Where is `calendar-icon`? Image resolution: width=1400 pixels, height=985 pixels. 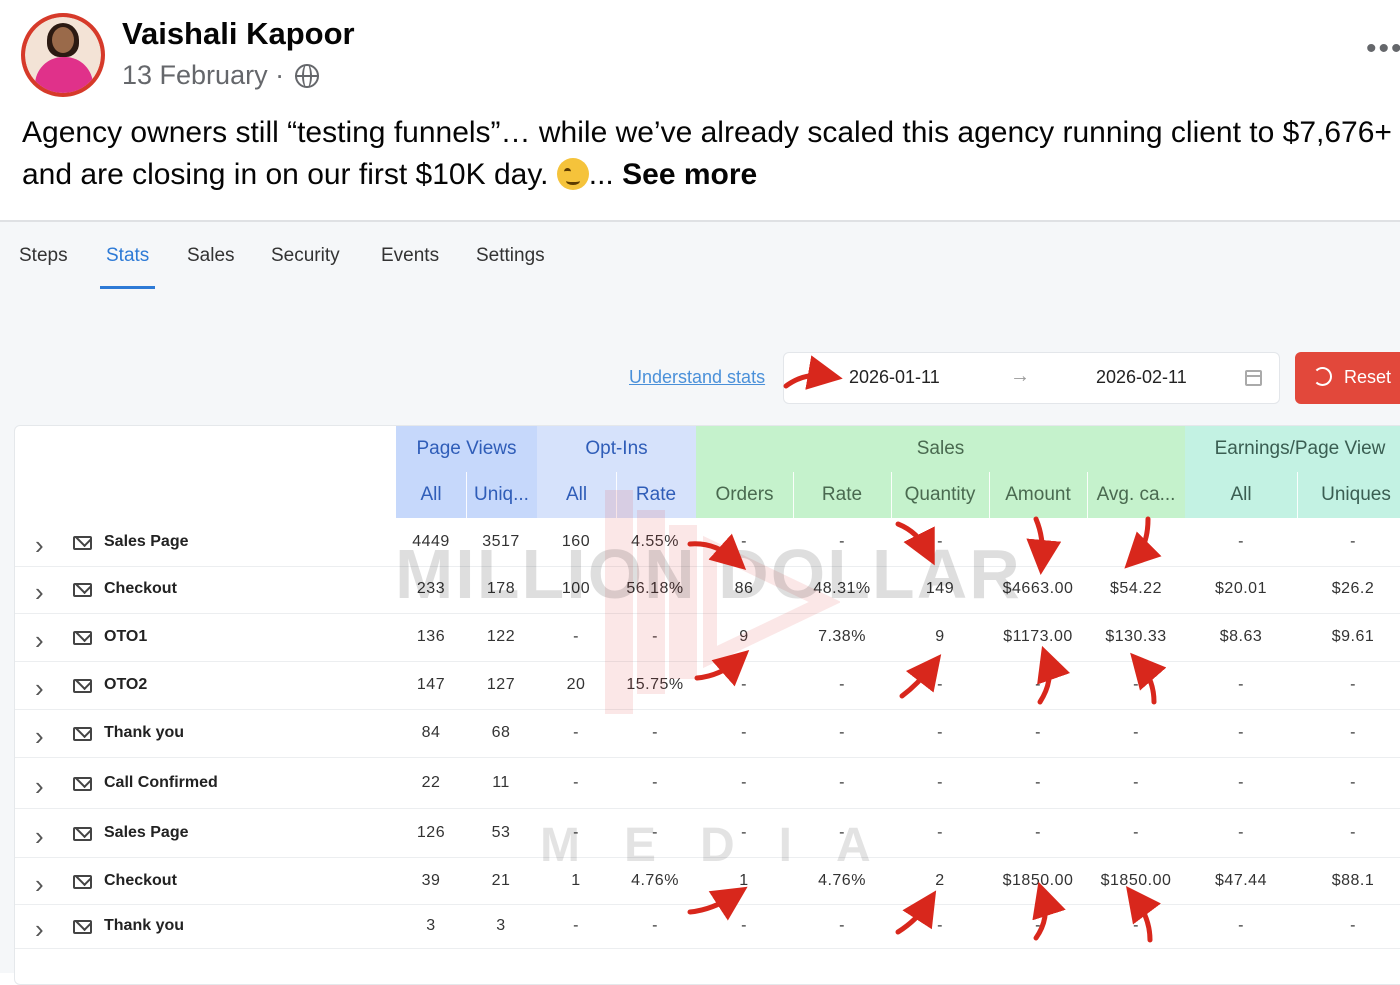 calendar-icon is located at coordinates (1253, 378).